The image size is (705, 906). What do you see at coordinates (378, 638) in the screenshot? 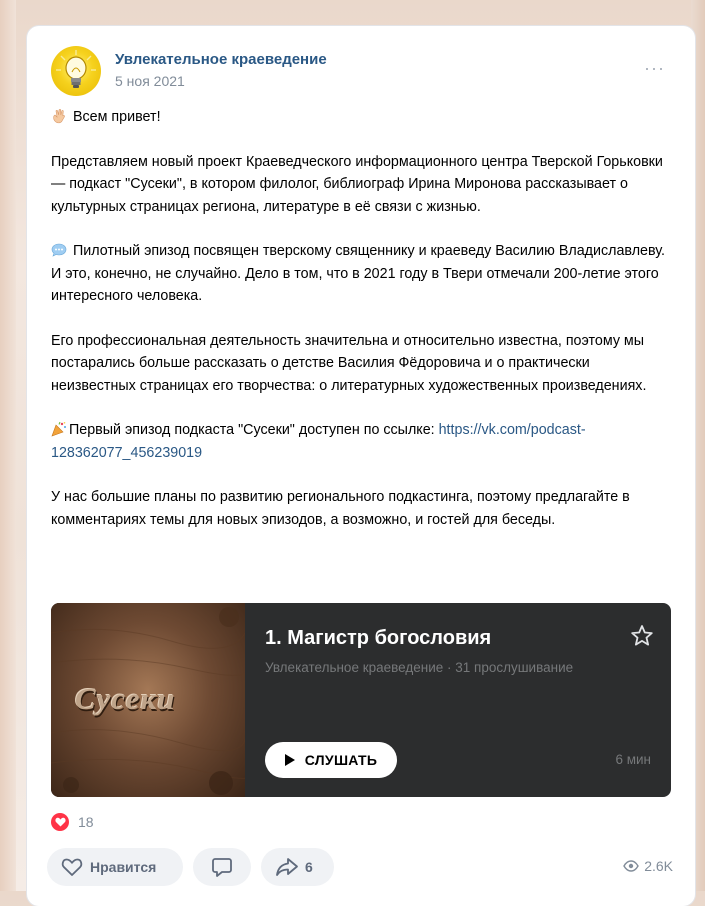
I see `episode-title: 1. Магистр богословия` at bounding box center [378, 638].